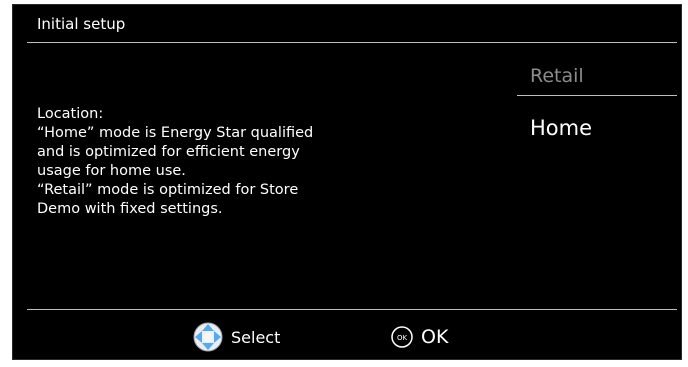 This screenshot has width=688, height=367. What do you see at coordinates (352, 42) in the screenshot?
I see `header-divider` at bounding box center [352, 42].